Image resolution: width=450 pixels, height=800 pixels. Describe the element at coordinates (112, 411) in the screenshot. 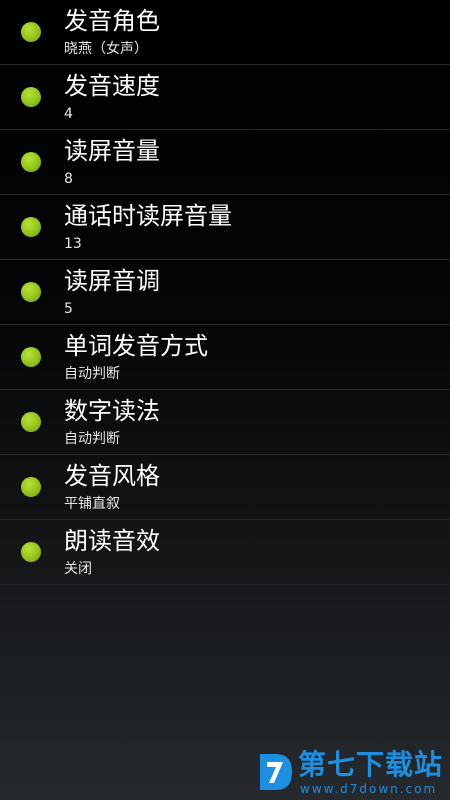

I see `setting-title: 数字读法` at that location.